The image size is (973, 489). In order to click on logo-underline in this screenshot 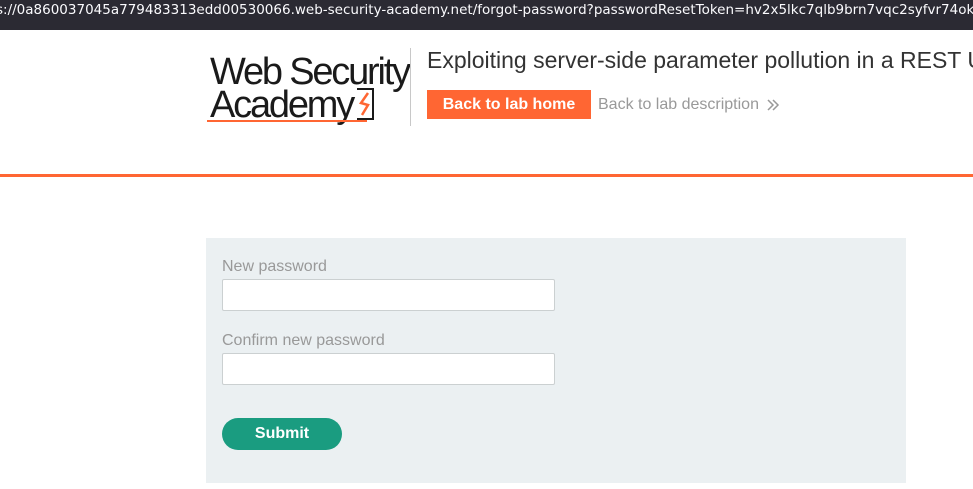, I will do `click(287, 121)`.